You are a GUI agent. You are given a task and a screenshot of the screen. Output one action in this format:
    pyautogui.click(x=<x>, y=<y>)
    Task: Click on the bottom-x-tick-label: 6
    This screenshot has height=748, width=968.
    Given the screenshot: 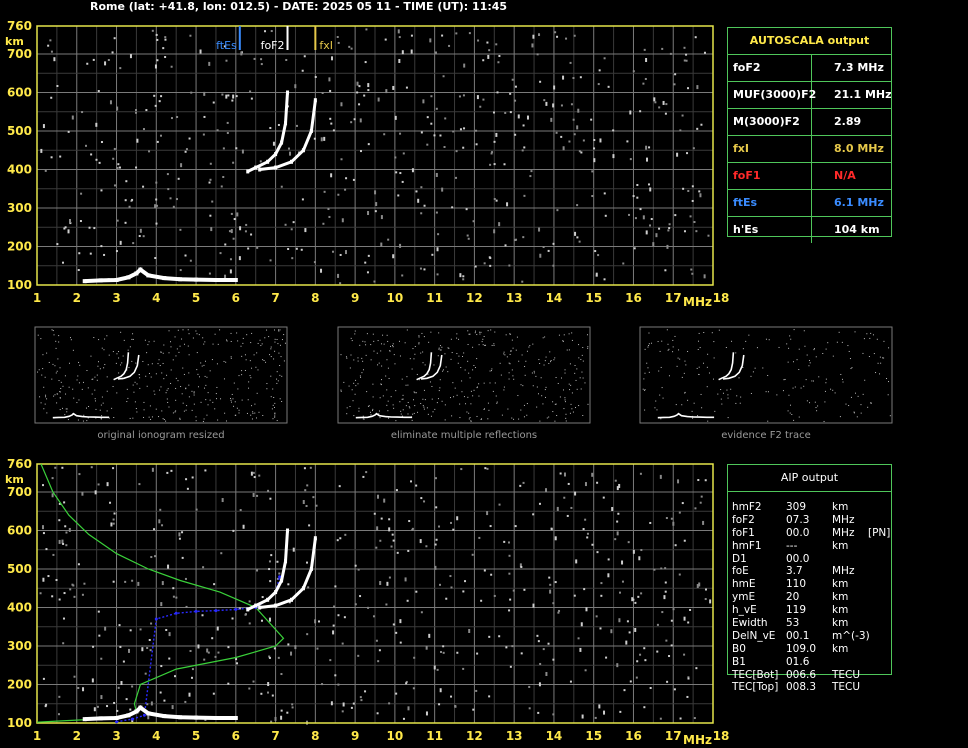 What is the action you would take?
    pyautogui.click(x=236, y=736)
    